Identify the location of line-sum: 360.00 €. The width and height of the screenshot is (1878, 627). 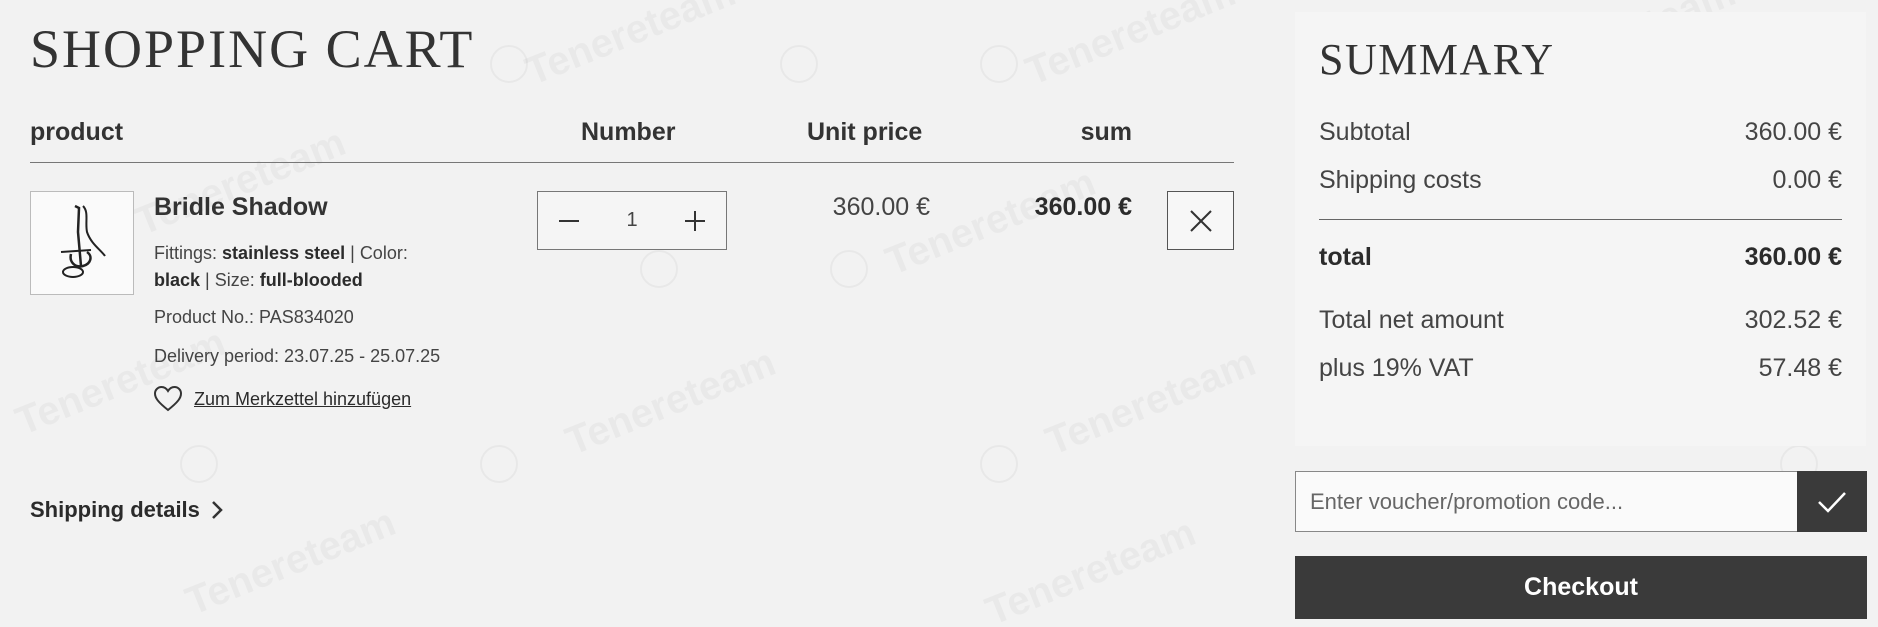
(1083, 207).